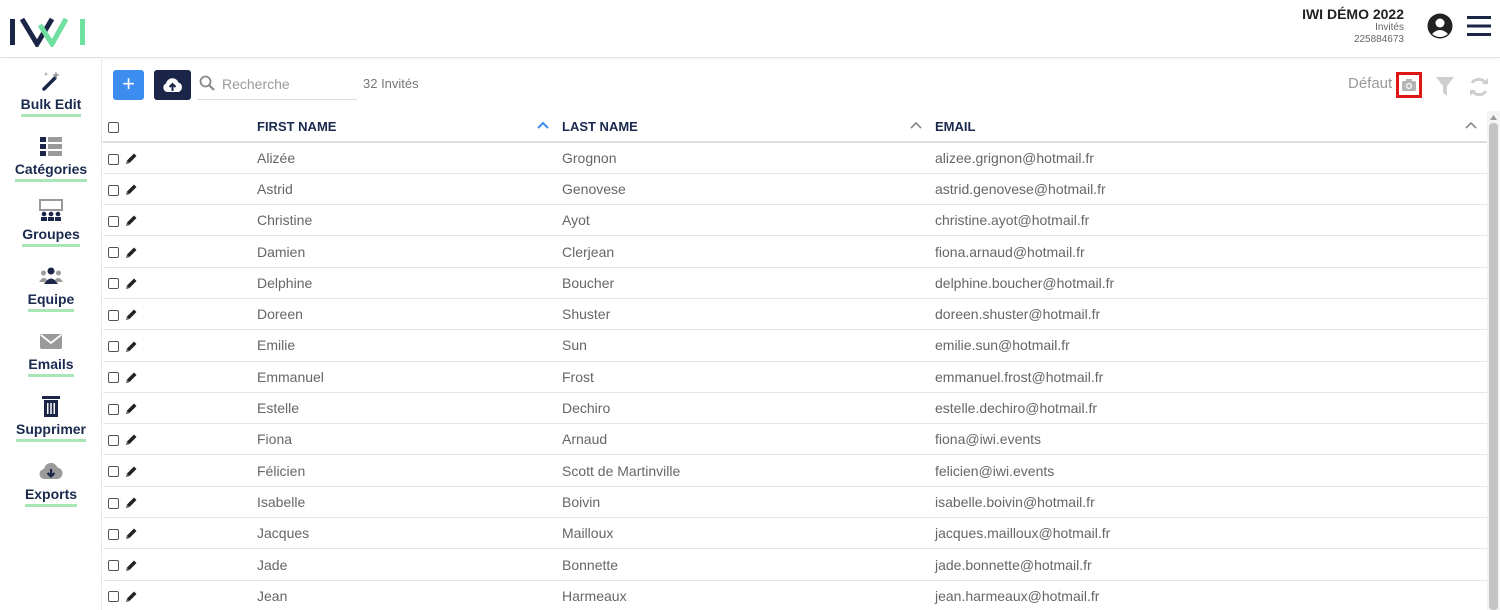 Image resolution: width=1500 pixels, height=610 pixels. Describe the element at coordinates (51, 360) in the screenshot. I see `sidebar-item-emails: Emails` at that location.